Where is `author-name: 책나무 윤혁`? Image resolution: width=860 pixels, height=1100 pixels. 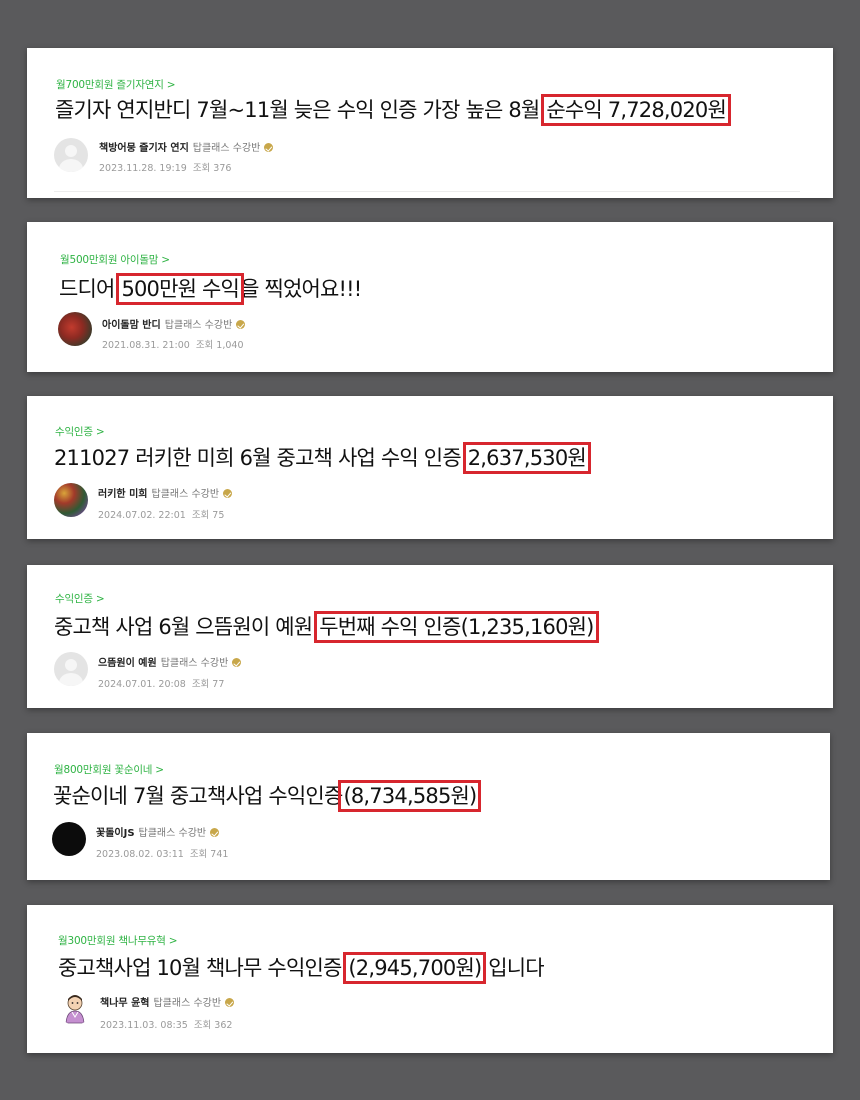
author-name: 책나무 윤혁 is located at coordinates (124, 1003).